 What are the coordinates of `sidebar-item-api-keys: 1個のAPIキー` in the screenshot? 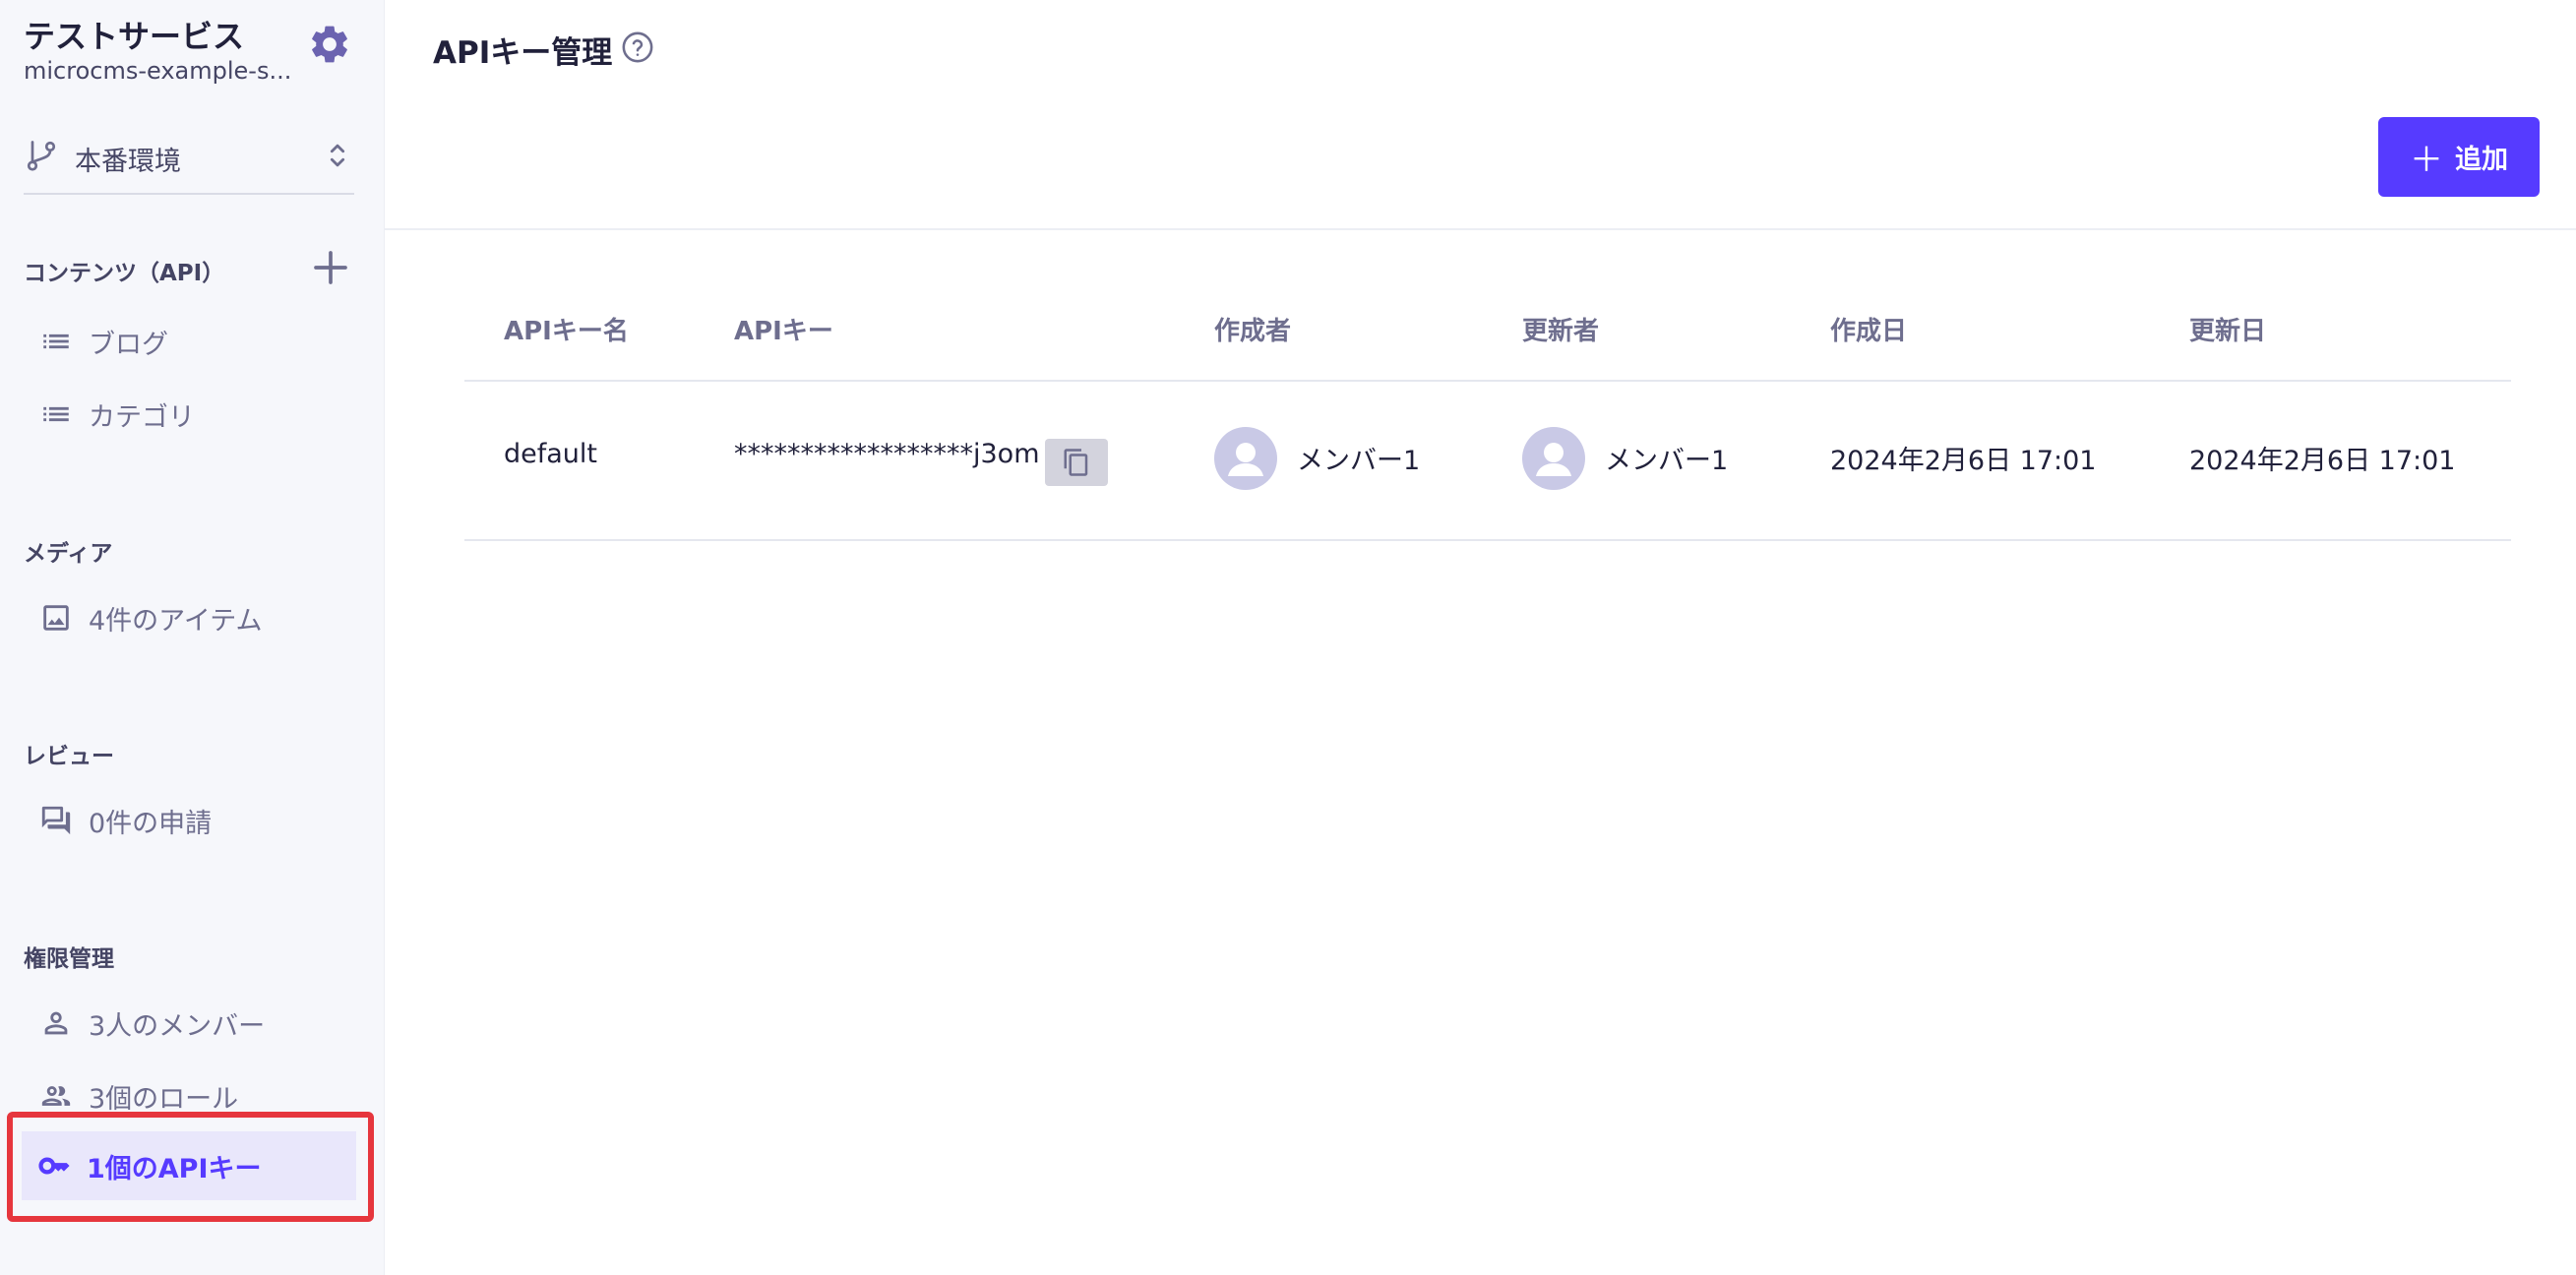 It's located at (189, 1165).